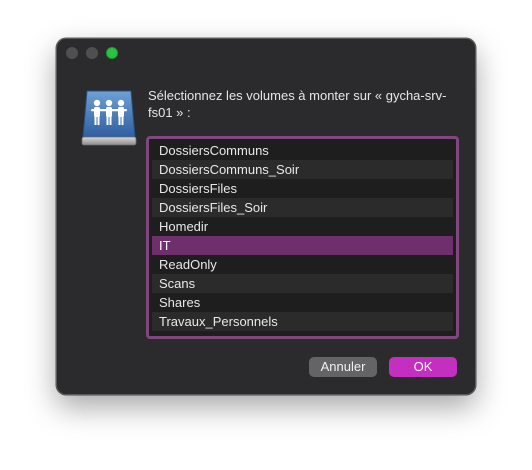  Describe the element at coordinates (302, 207) in the screenshot. I see `list-item: DossiersFiles_Soir` at that location.